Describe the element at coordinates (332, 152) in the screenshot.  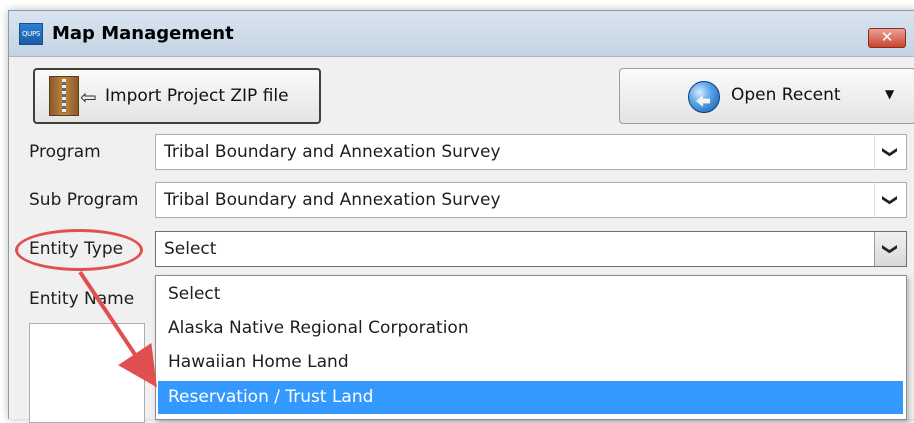
I see `program-value: Tribal Boundary and Annexation Survey` at that location.